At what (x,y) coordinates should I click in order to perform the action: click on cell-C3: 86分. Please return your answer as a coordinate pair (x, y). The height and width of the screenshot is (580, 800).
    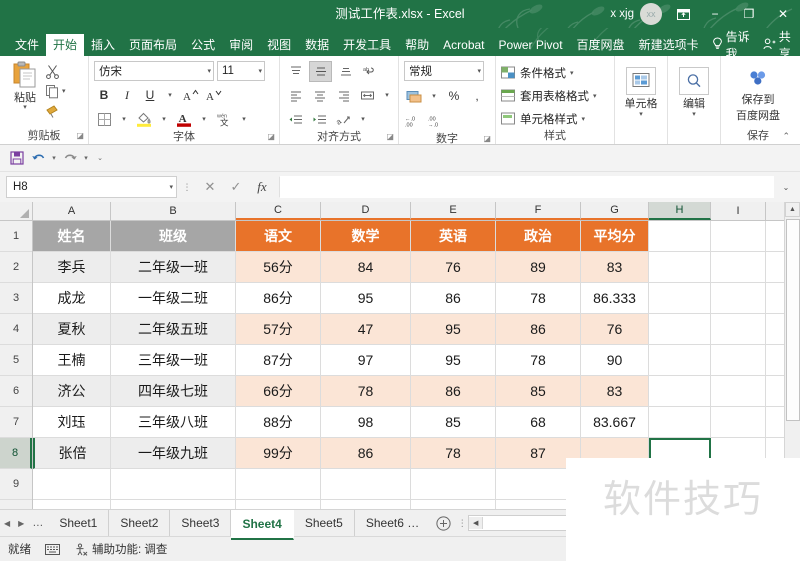
    Looking at the image, I should click on (278, 298).